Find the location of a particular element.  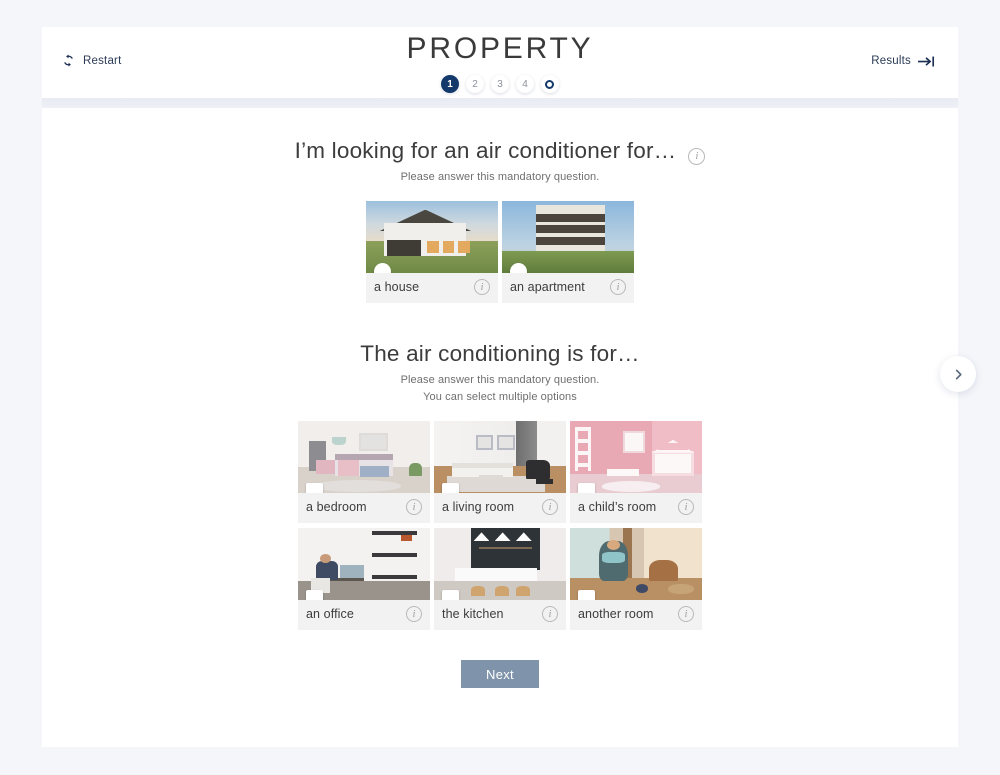

option-thumbnail-anotherroom is located at coordinates (636, 564).